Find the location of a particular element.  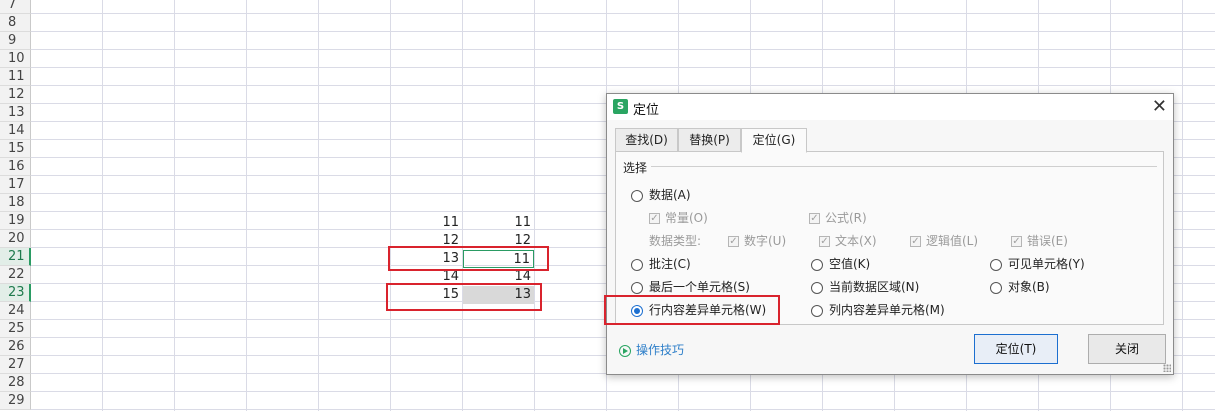

tab-find: 查找(D) is located at coordinates (646, 140).